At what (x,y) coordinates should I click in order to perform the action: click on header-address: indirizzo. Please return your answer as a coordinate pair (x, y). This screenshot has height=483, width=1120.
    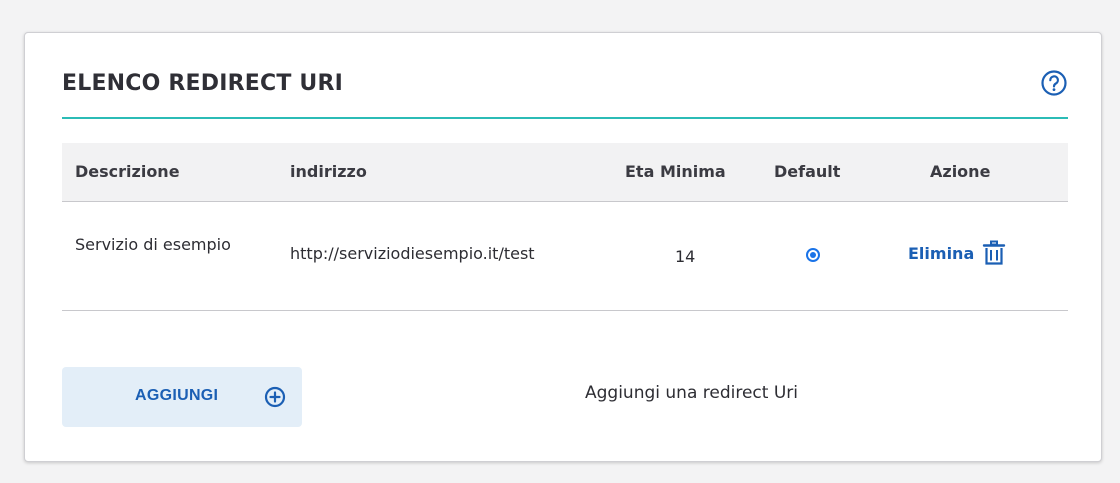
    Looking at the image, I should click on (328, 171).